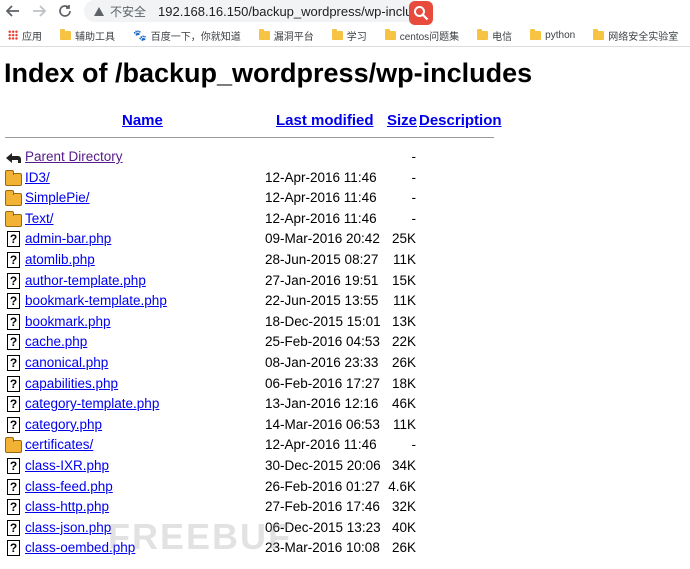 The height and width of the screenshot is (569, 690). I want to click on bookmark-item: 辅助工具, so click(87, 35).